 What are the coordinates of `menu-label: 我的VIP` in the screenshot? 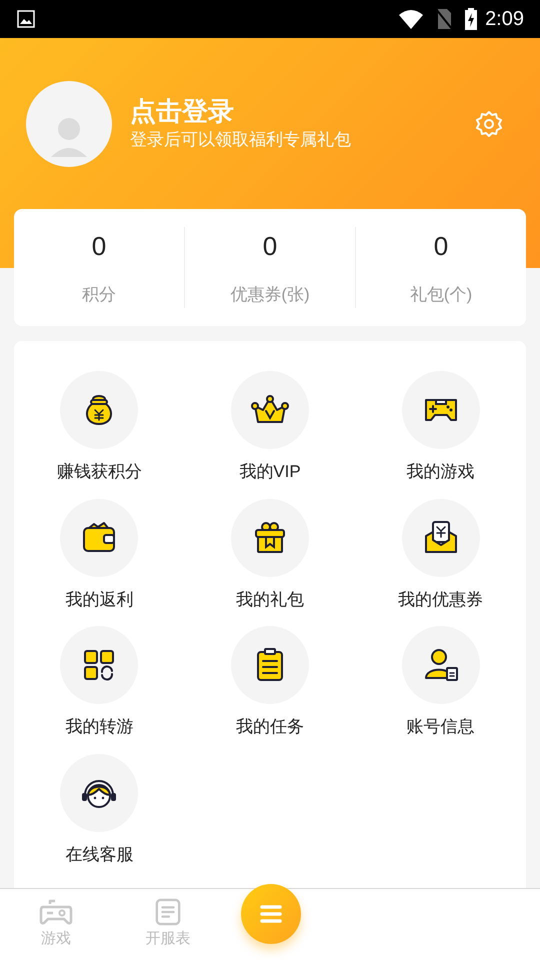 It's located at (270, 472).